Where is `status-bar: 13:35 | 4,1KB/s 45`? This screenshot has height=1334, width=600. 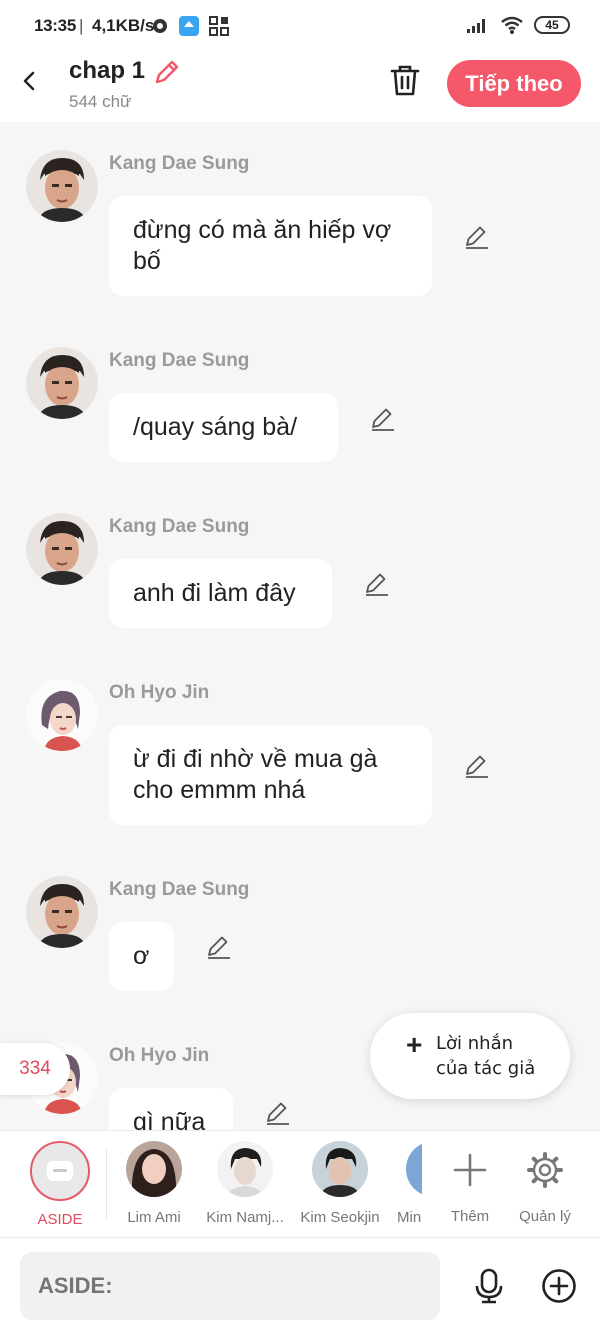 status-bar: 13:35 | 4,1KB/s 45 is located at coordinates (300, 27).